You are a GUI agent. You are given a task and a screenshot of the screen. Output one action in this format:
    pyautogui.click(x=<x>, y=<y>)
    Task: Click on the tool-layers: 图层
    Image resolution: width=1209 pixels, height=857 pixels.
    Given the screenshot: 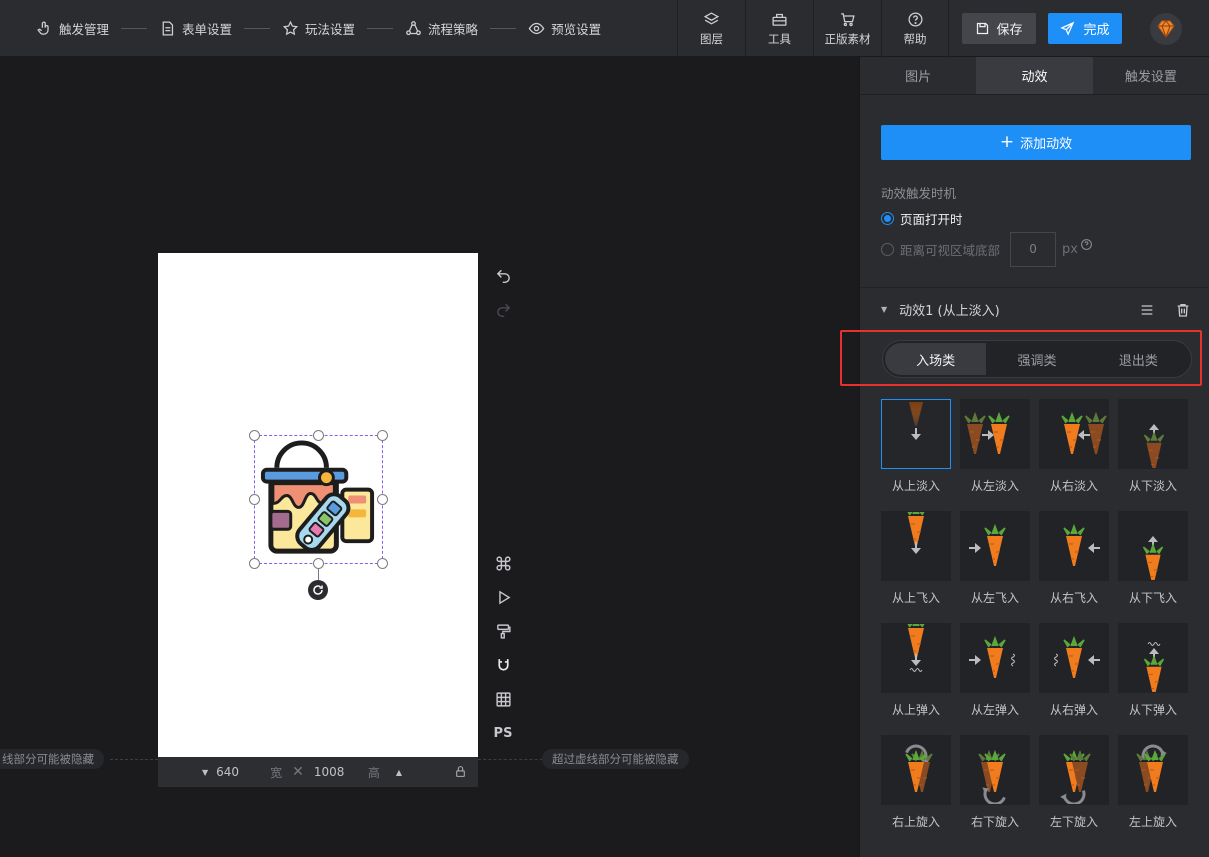 What is the action you would take?
    pyautogui.click(x=711, y=28)
    